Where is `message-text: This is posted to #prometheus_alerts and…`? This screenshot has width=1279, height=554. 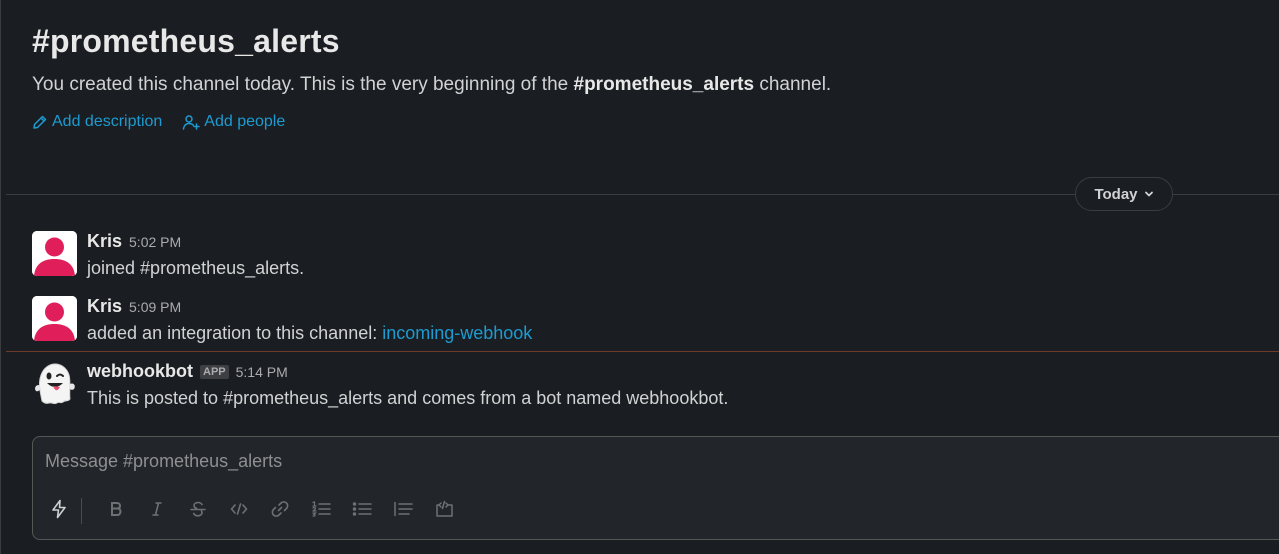
message-text: This is posted to #prometheus_alerts and… is located at coordinates (408, 398).